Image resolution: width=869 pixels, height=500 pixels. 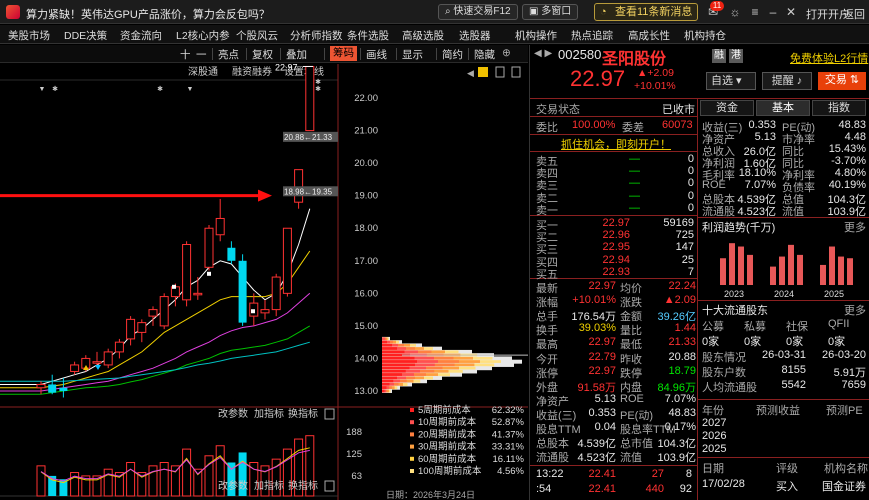 I want to click on app-logo-icon, so click(x=13, y=12).